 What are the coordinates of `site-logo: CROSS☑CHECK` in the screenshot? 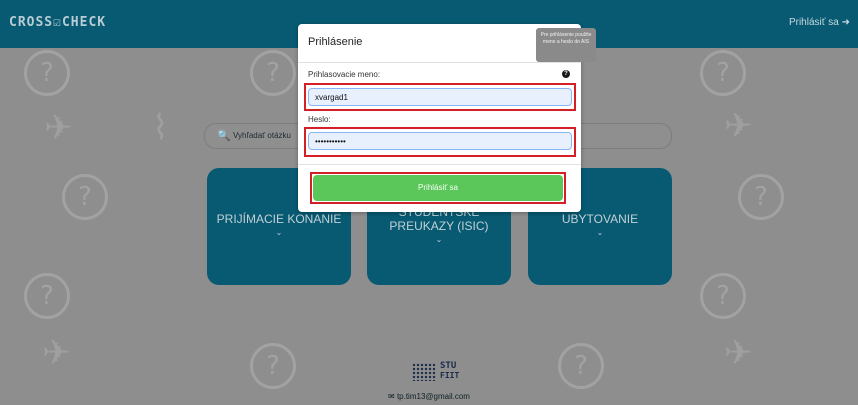 It's located at (57, 22).